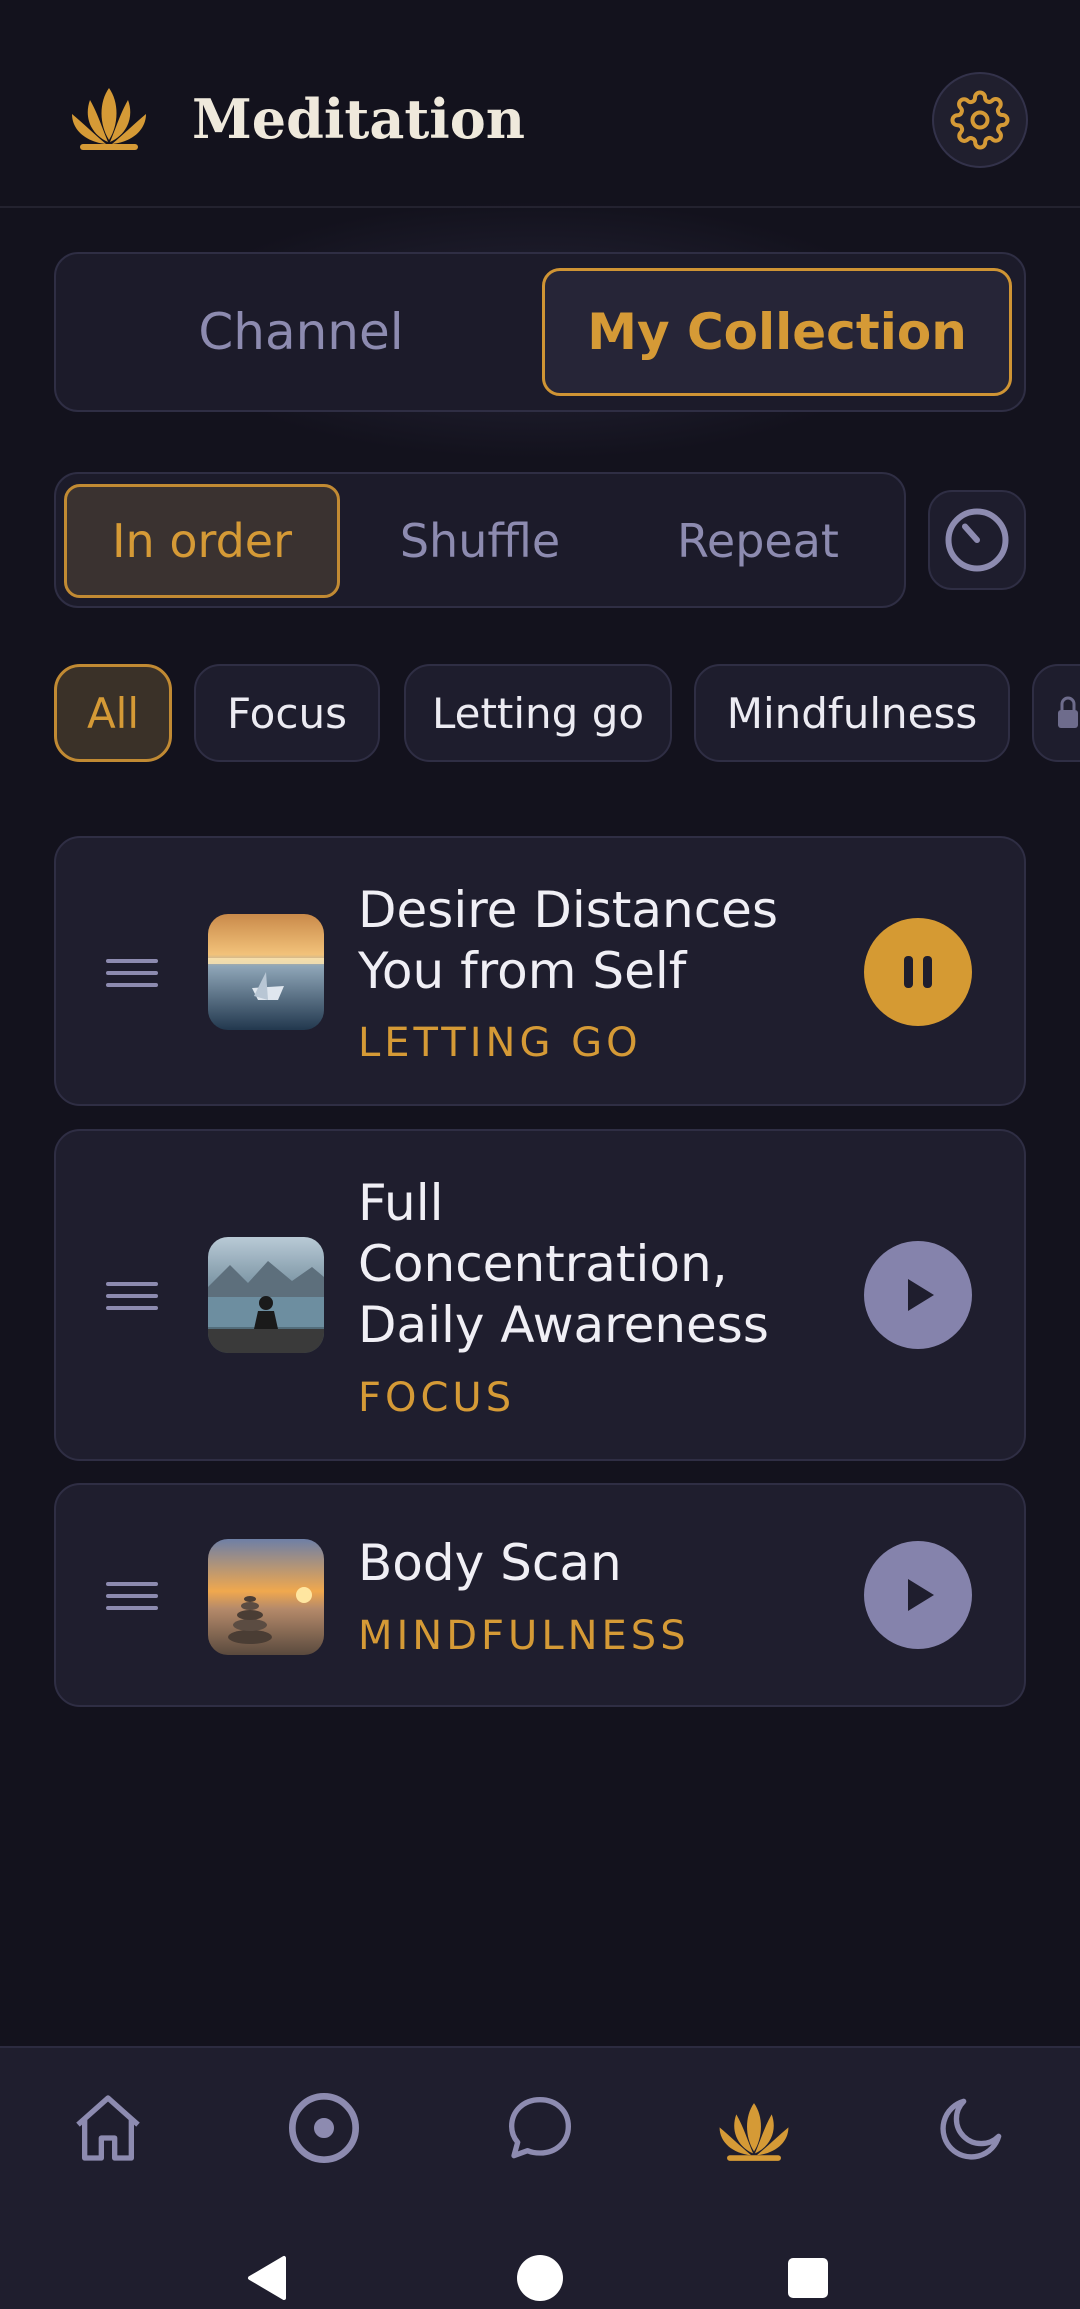  I want to click on filter-chip-letting-go: Letting go, so click(538, 713).